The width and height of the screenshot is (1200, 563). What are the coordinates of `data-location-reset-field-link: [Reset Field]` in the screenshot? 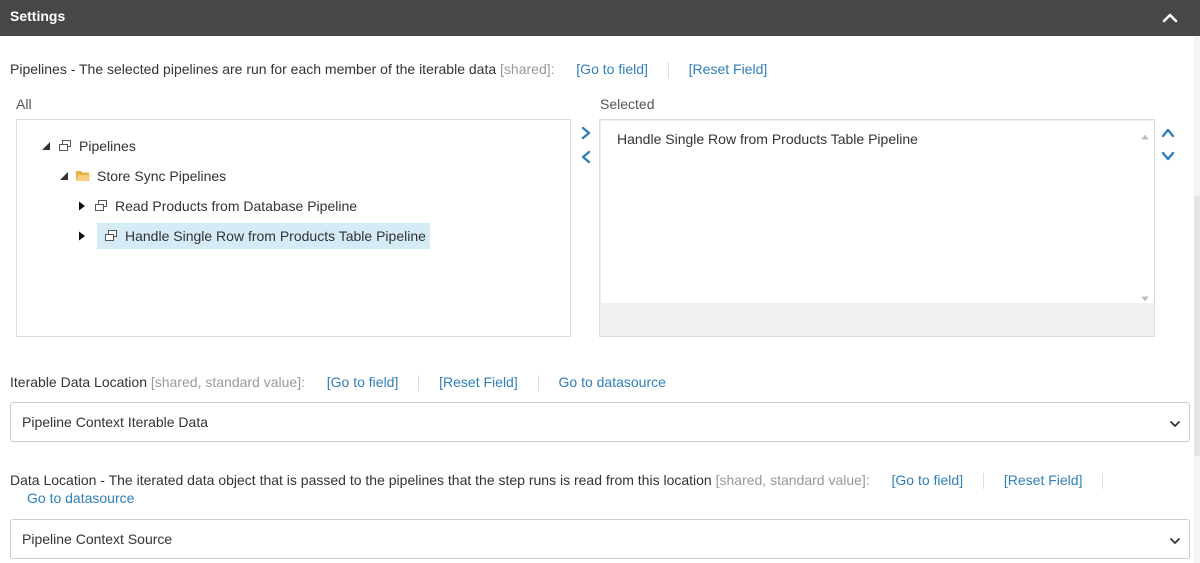 It's located at (1043, 480).